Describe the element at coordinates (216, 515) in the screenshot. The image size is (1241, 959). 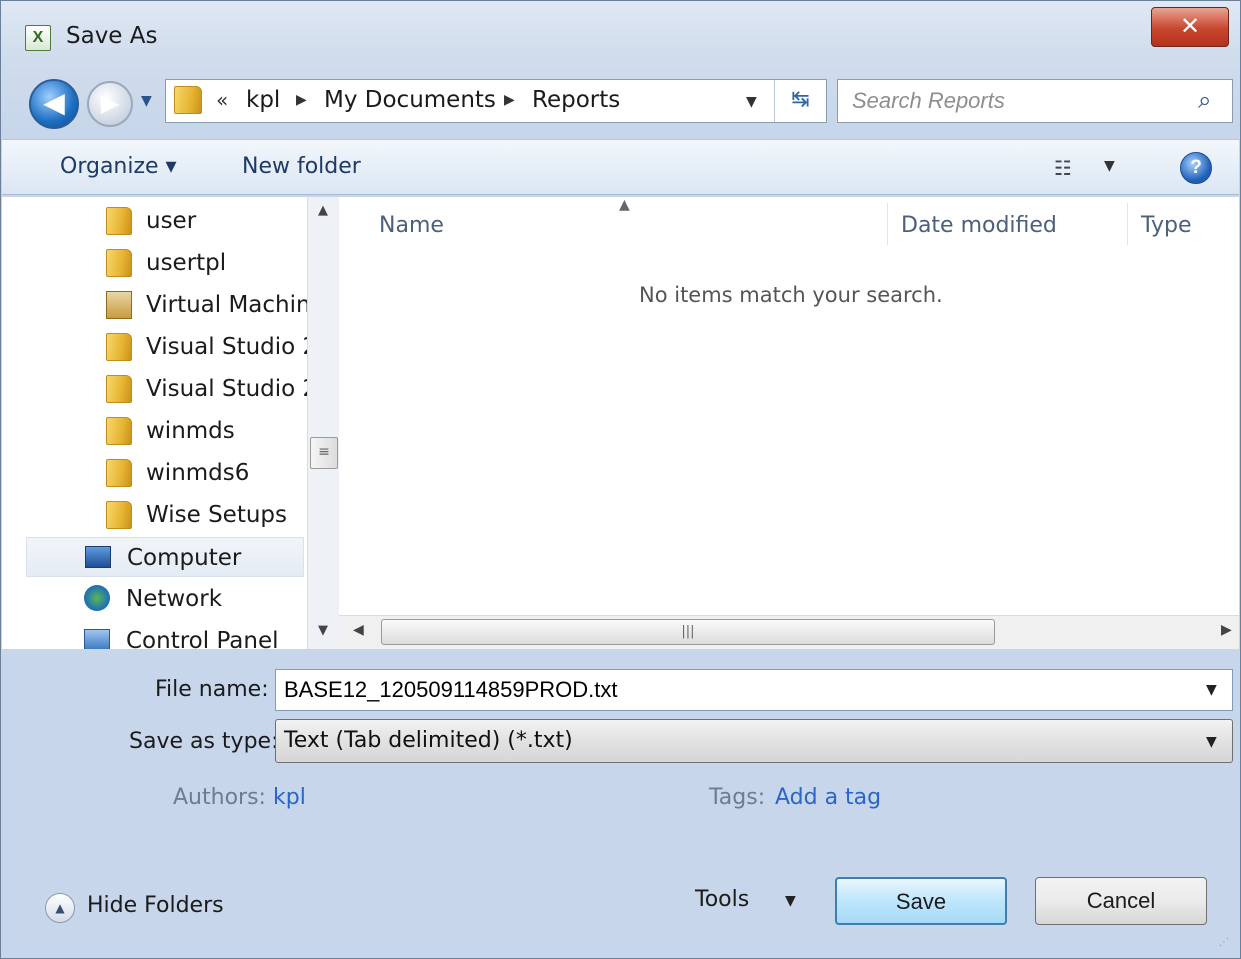
I see `nav-item-label: Wise Setups` at that location.